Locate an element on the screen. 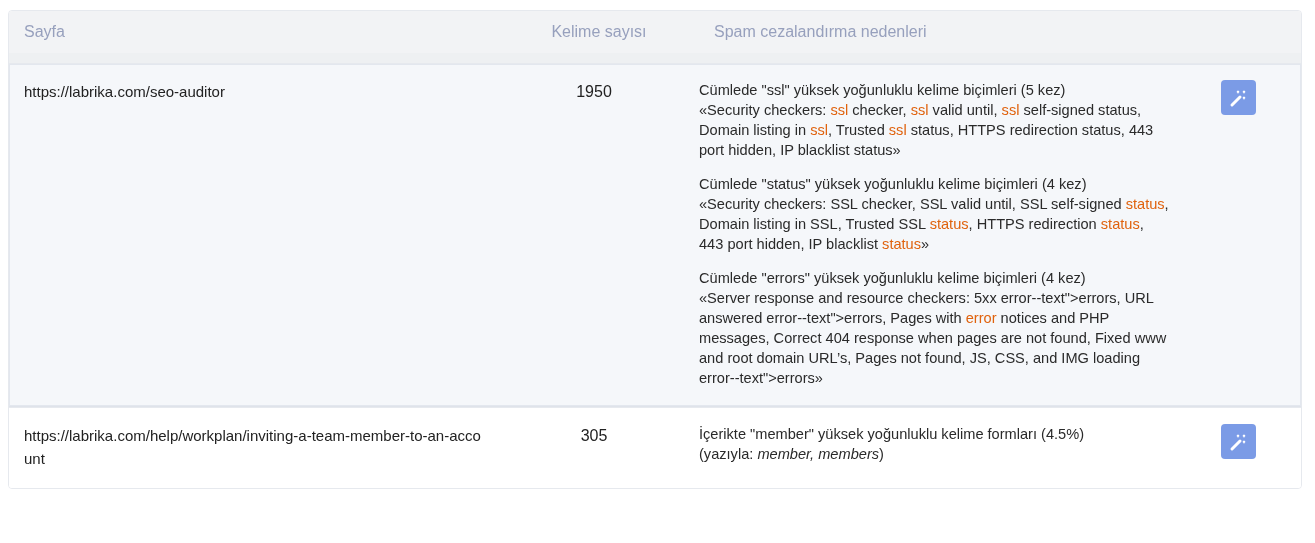 Image resolution: width=1315 pixels, height=543 pixels. spam-reason: İçerikte "member" yüksek yoğunluklu kelime formları (4.5%) (yazıyla: member, members) is located at coordinates (892, 444).